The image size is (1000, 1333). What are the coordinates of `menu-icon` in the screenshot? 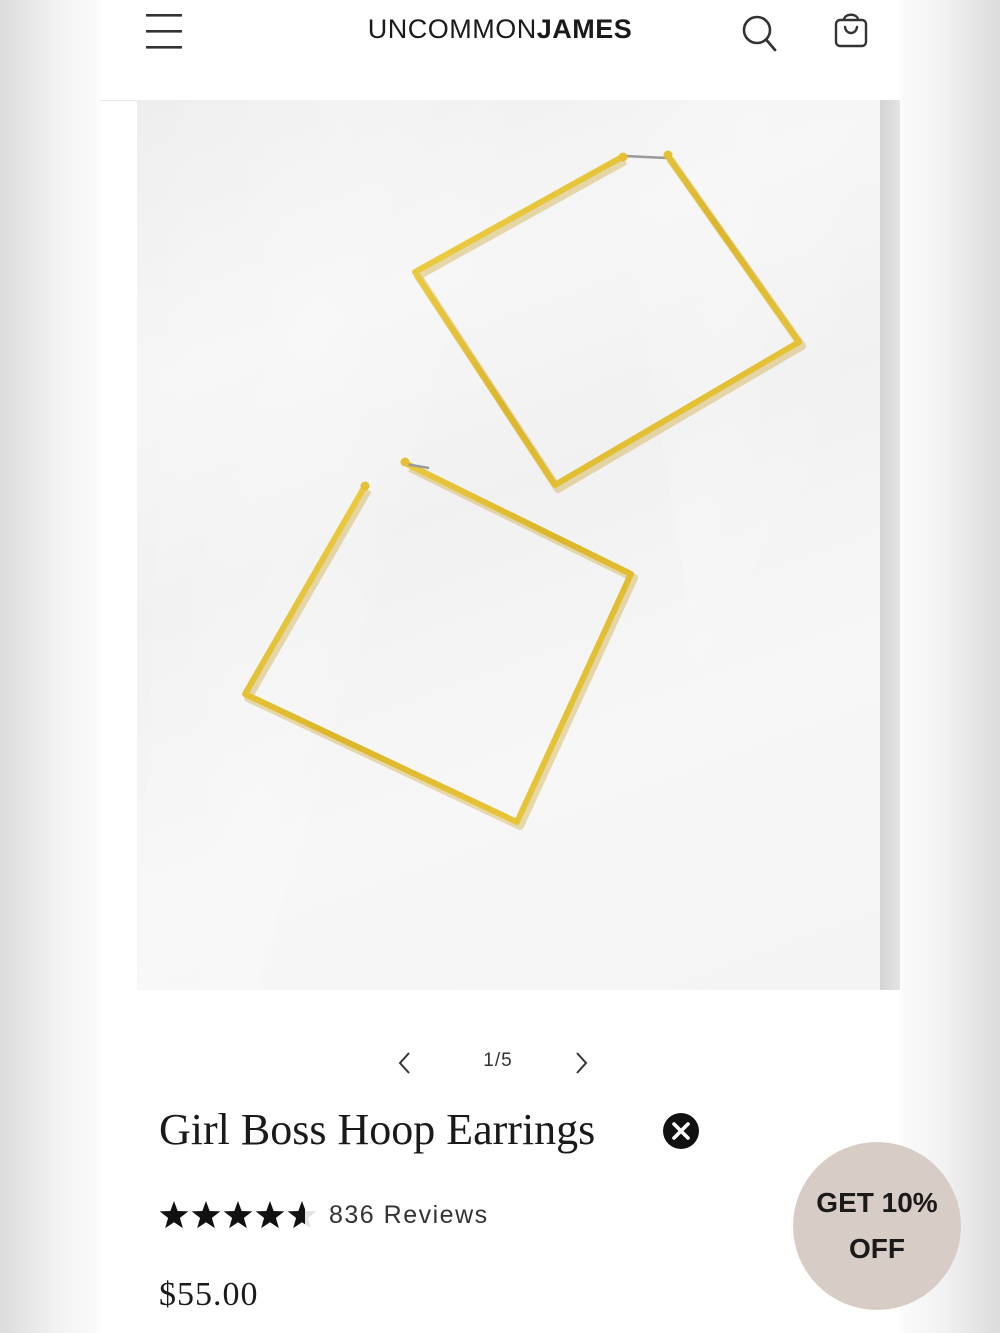 It's located at (164, 31).